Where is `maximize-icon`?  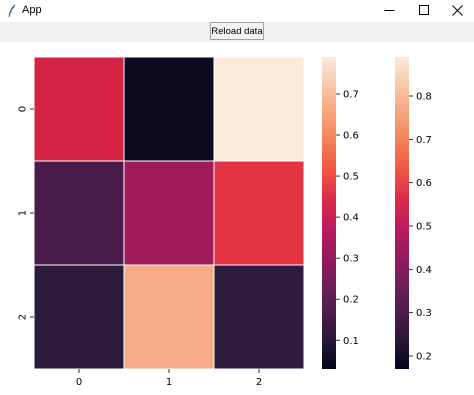
maximize-icon is located at coordinates (424, 10).